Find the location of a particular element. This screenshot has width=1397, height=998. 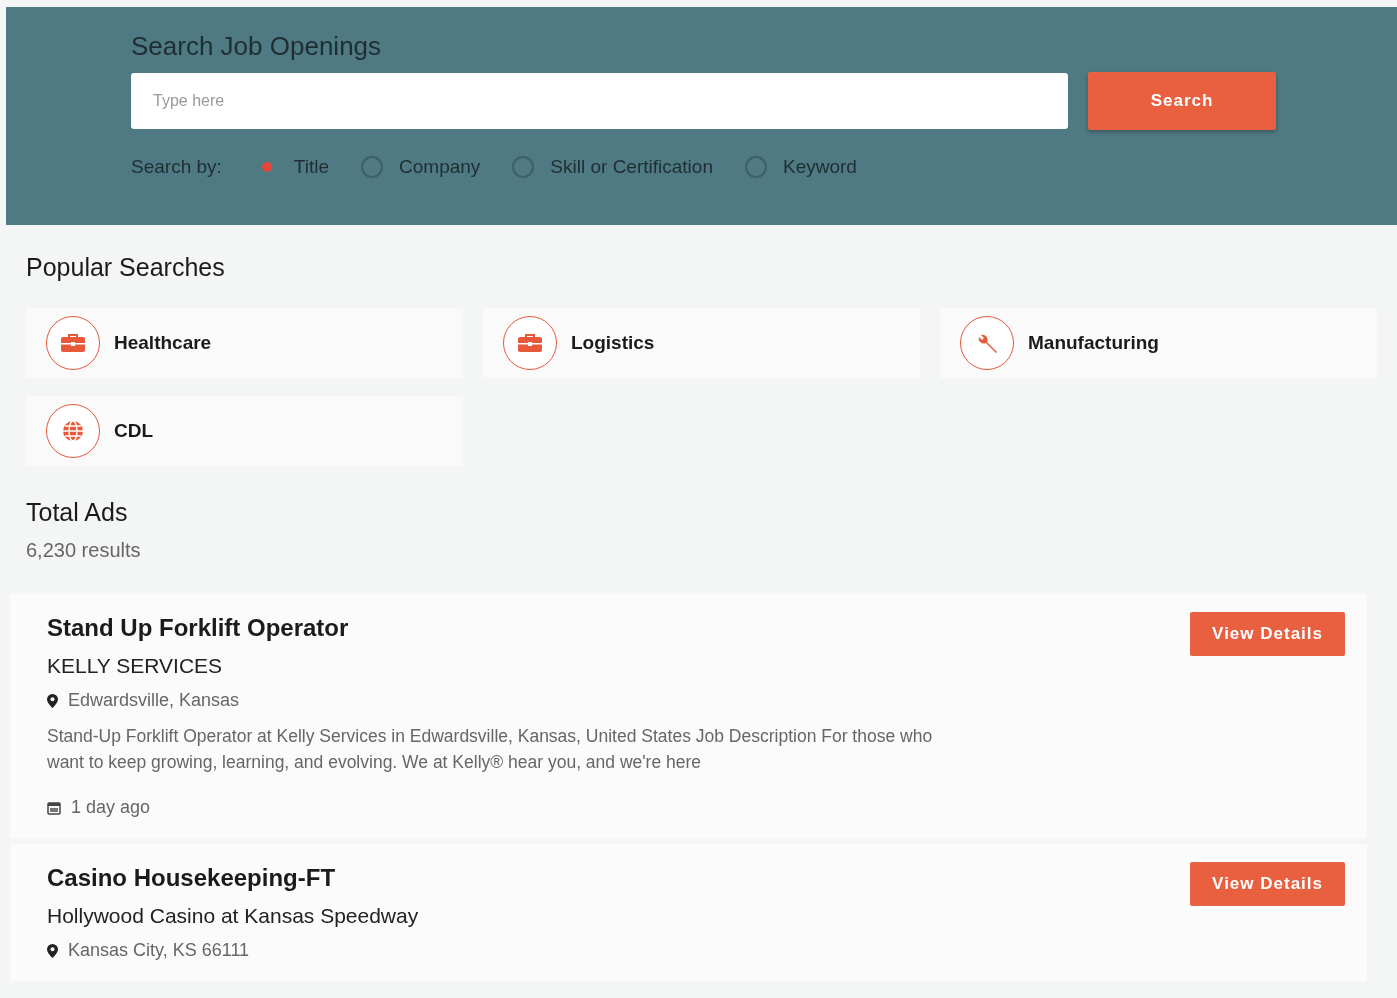

radio-label: Keyword is located at coordinates (819, 167).